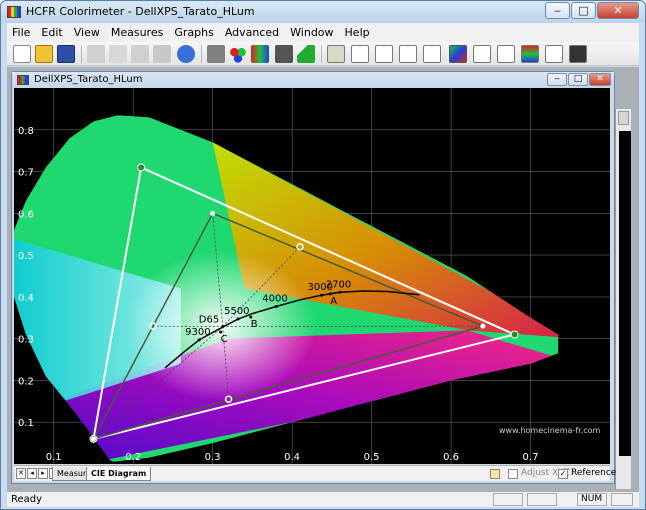 The width and height of the screenshot is (646, 510). Describe the element at coordinates (563, 474) in the screenshot. I see `reference-checkbox: ✓` at that location.